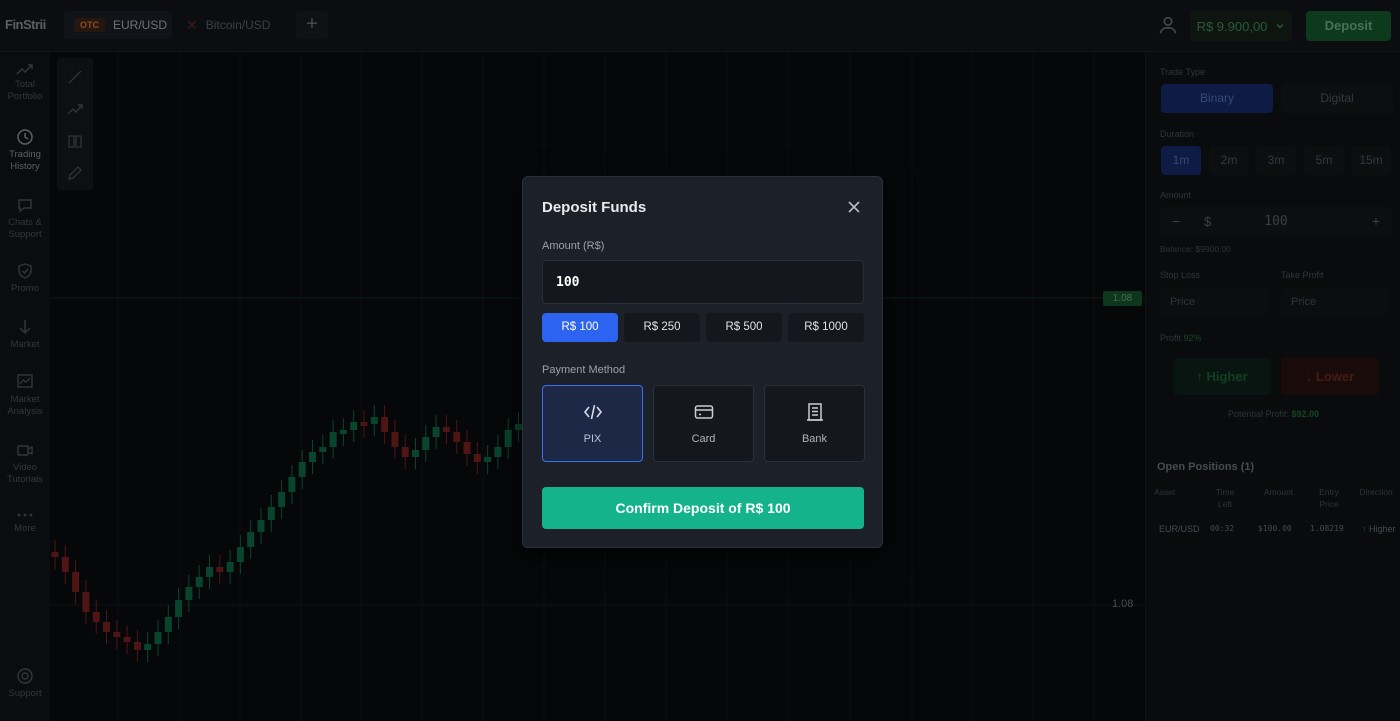 This screenshot has width=1400, height=721. Describe the element at coordinates (594, 207) in the screenshot. I see `modal-title: Deposit Funds` at that location.